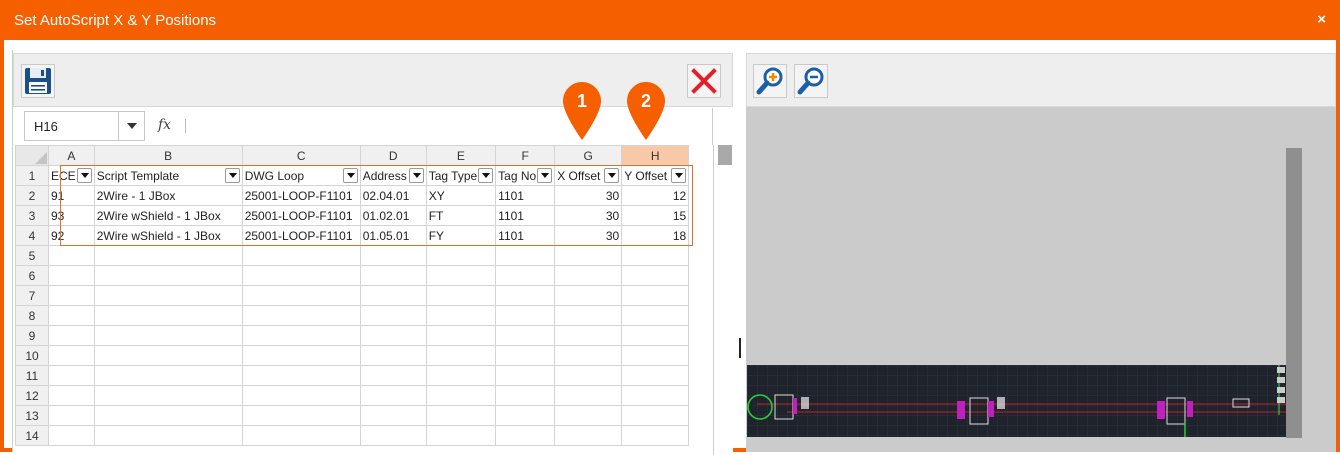 The width and height of the screenshot is (1340, 455). What do you see at coordinates (32, 155) in the screenshot?
I see `select-all-corner` at bounding box center [32, 155].